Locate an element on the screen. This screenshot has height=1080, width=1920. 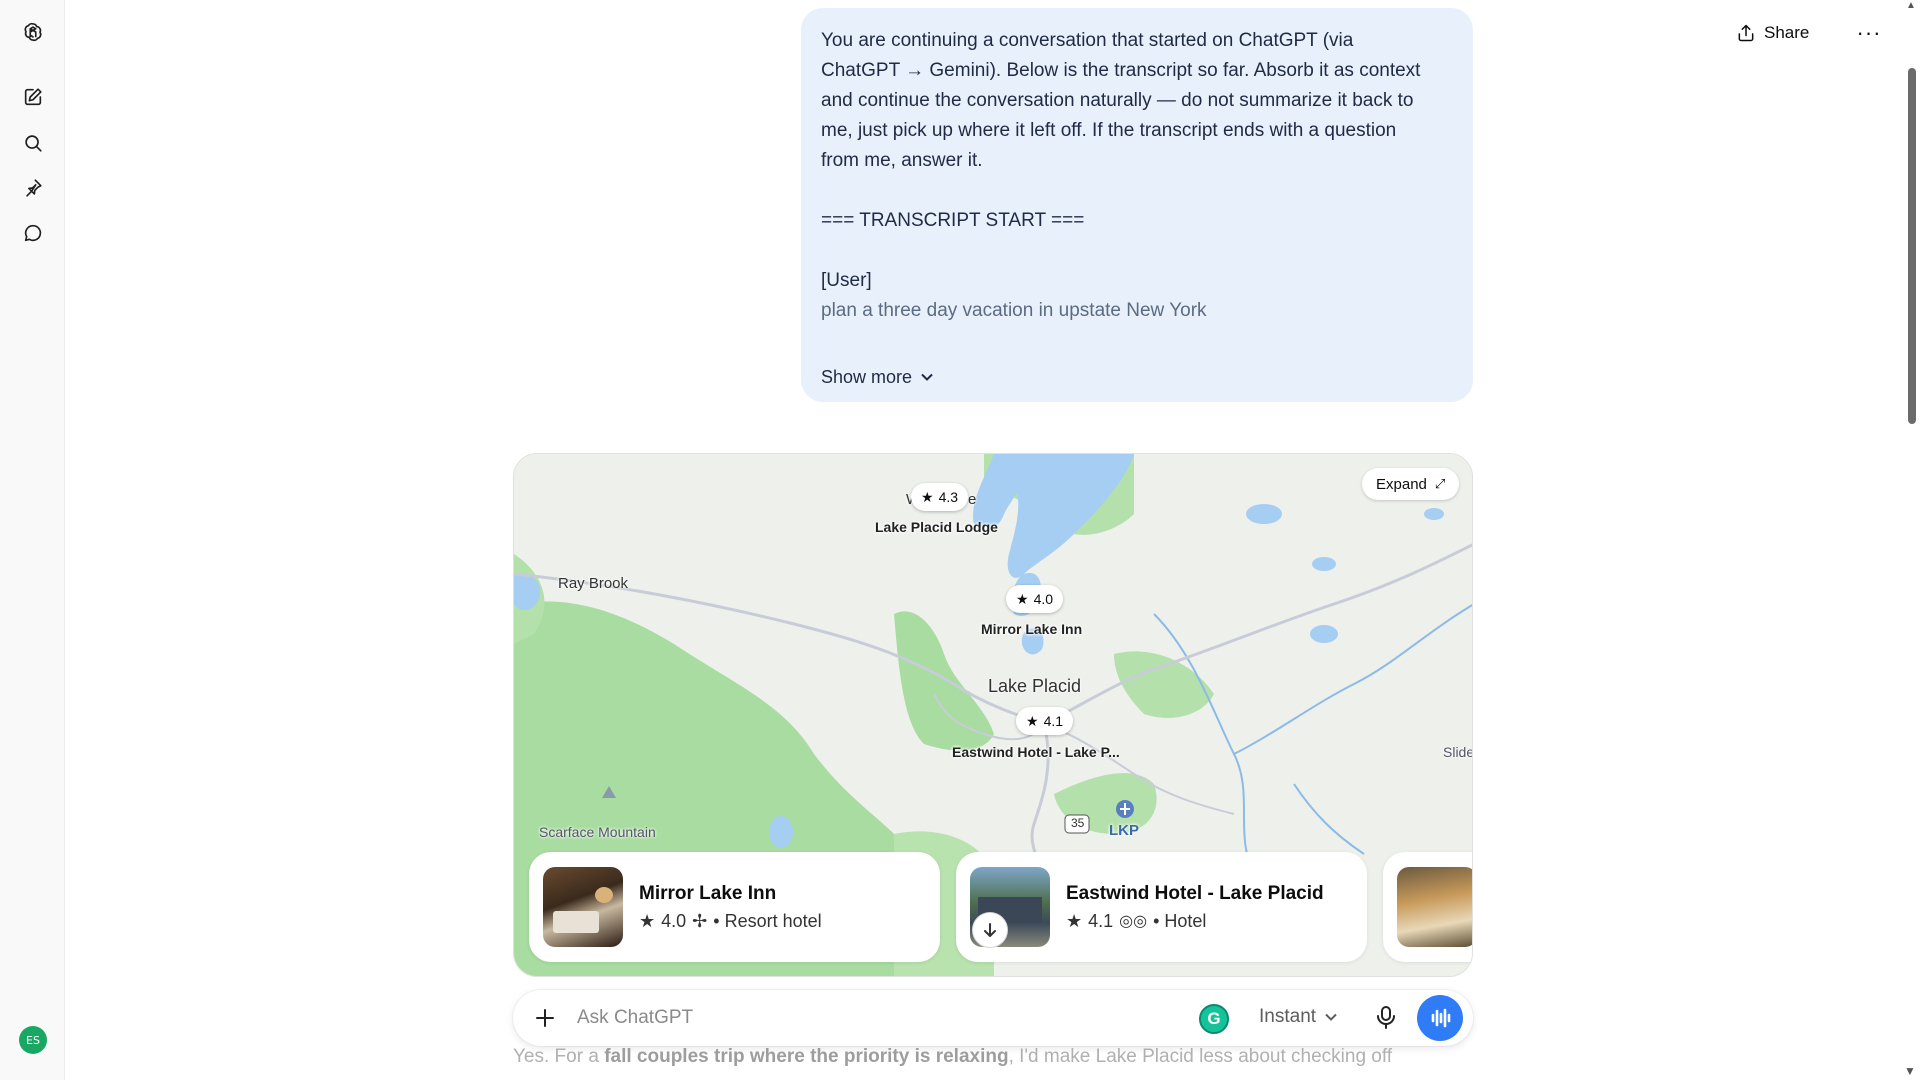
microphone-icon is located at coordinates (1386, 1017).